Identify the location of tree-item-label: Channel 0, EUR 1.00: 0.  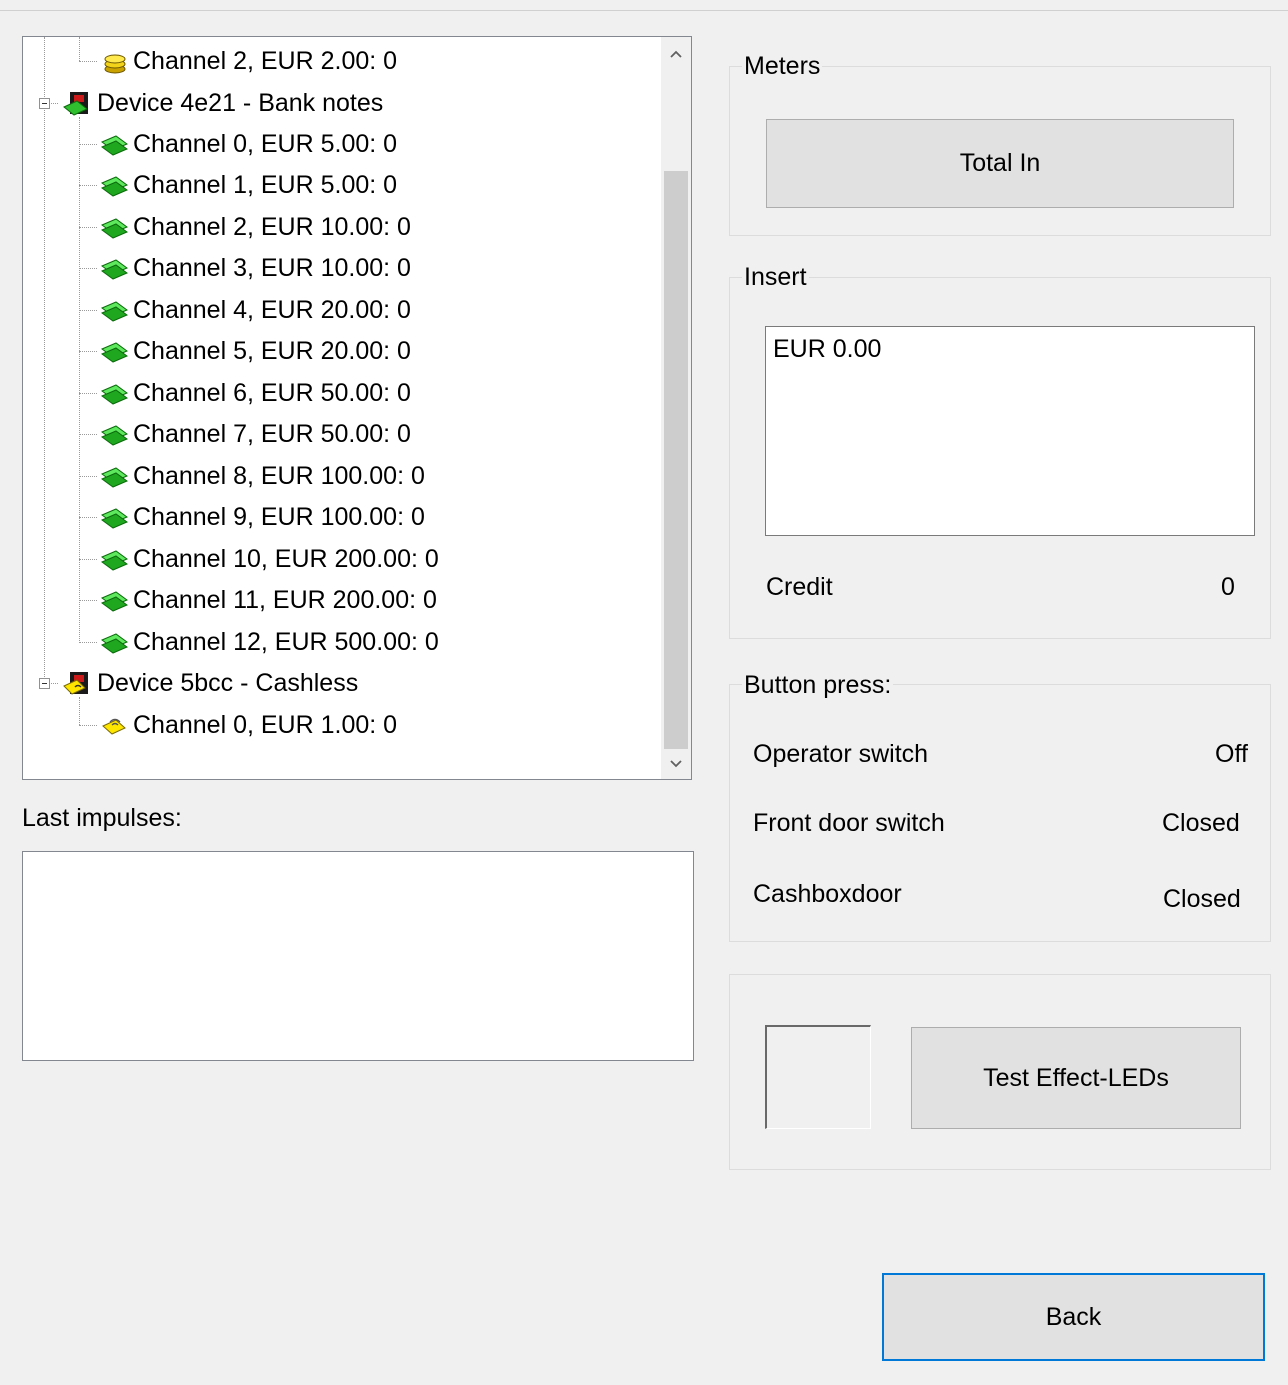
(265, 724).